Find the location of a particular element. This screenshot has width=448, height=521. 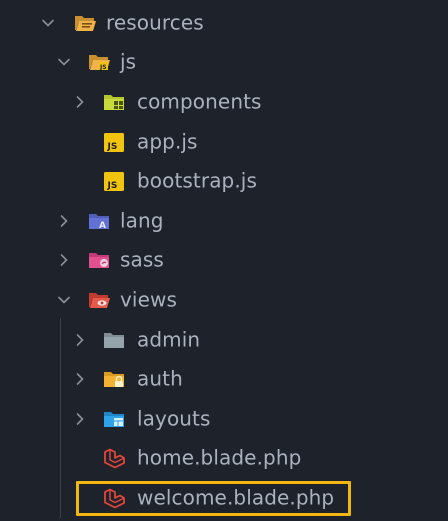

tree-item-bootstrap-js: JS bootstrap.js is located at coordinates (224, 181).